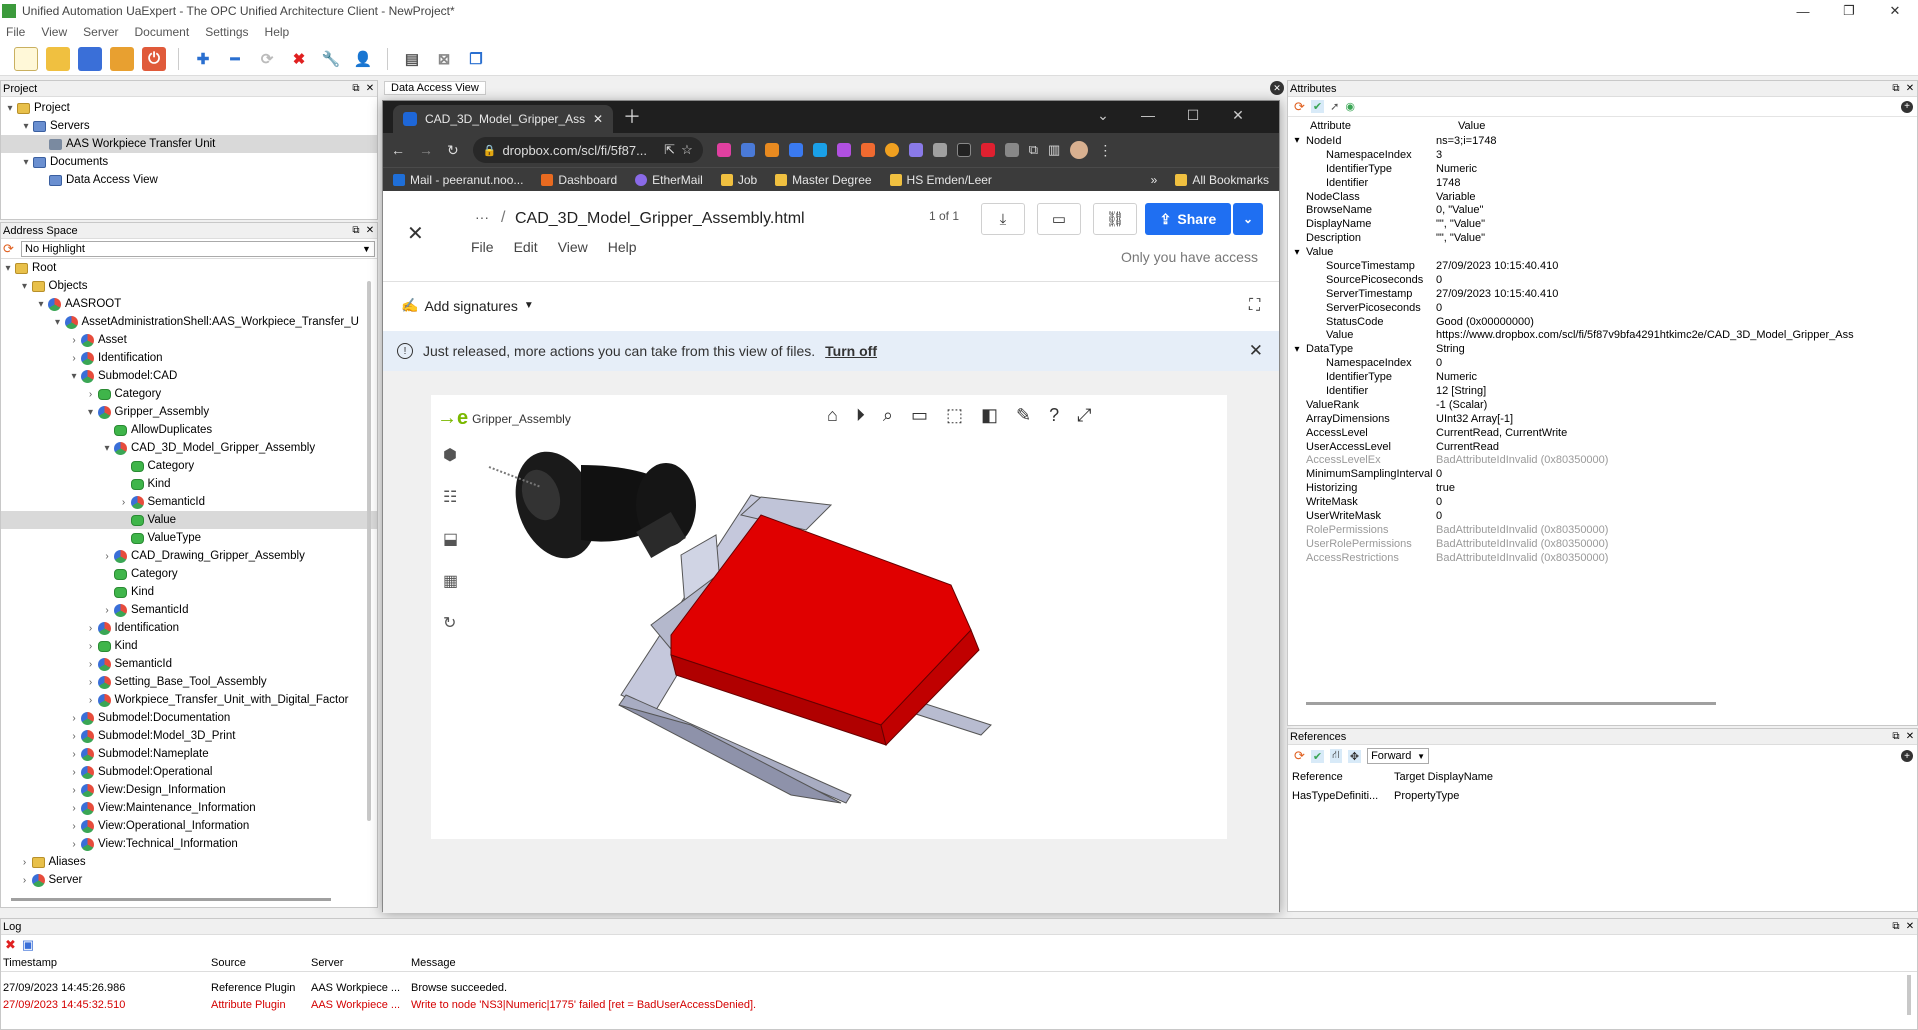 The width and height of the screenshot is (1918, 1030). Describe the element at coordinates (573, 247) in the screenshot. I see `file-menu-view: View` at that location.